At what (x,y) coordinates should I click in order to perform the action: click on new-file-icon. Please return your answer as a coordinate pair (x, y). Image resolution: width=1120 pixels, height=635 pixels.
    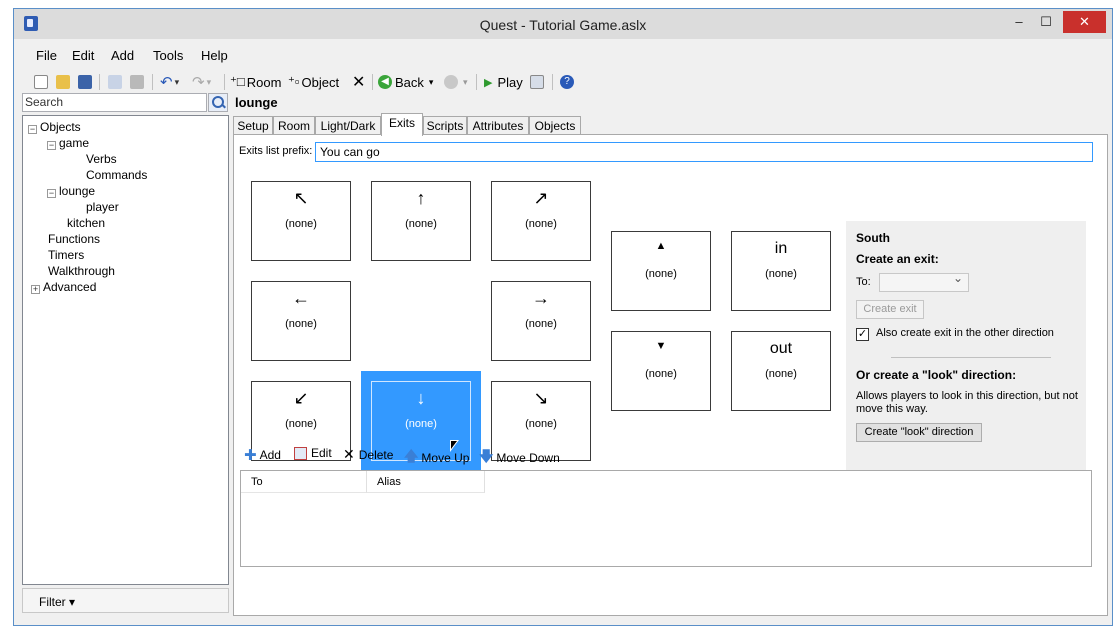
    Looking at the image, I should click on (41, 82).